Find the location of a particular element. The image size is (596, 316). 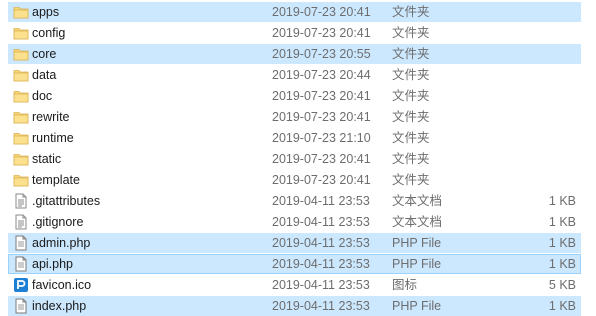

file-row: .gitattributes 2019-04-11 23:53 文本文档 1 KB is located at coordinates (294, 201).